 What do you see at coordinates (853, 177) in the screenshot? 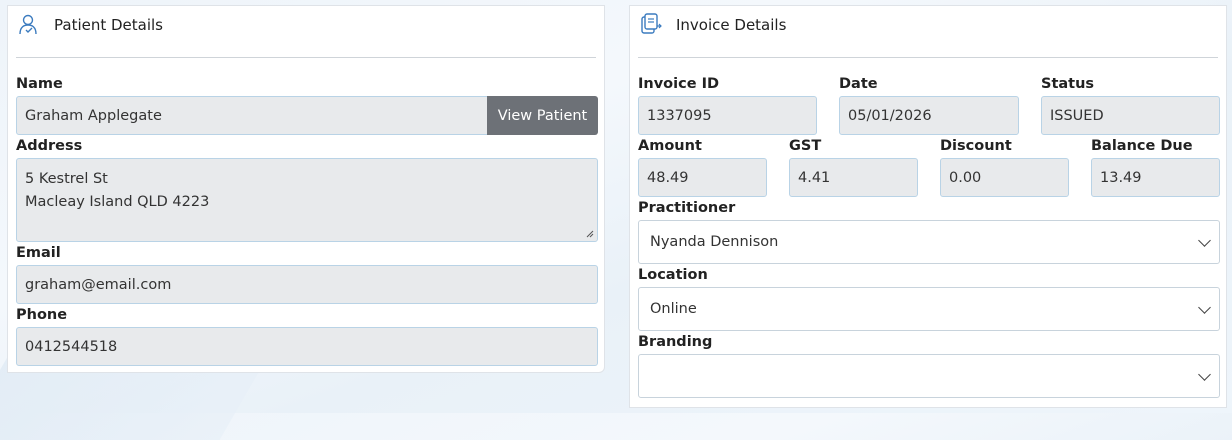
I see `gst-field: 4.41` at bounding box center [853, 177].